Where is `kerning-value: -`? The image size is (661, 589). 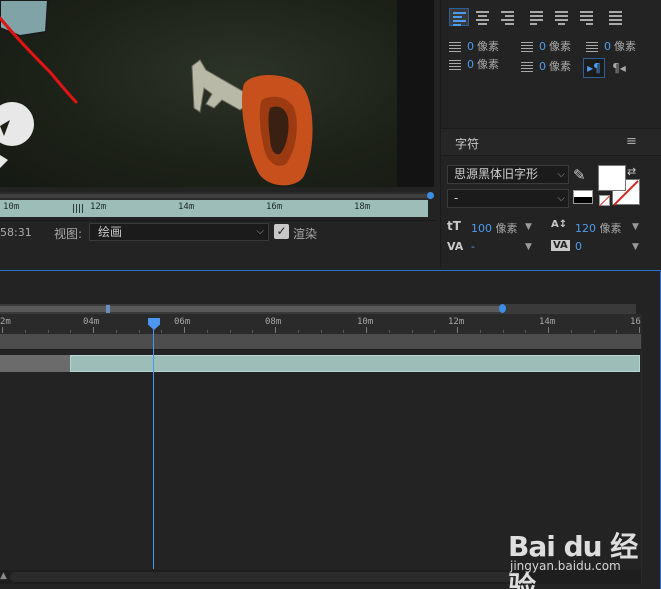 kerning-value: - is located at coordinates (473, 246).